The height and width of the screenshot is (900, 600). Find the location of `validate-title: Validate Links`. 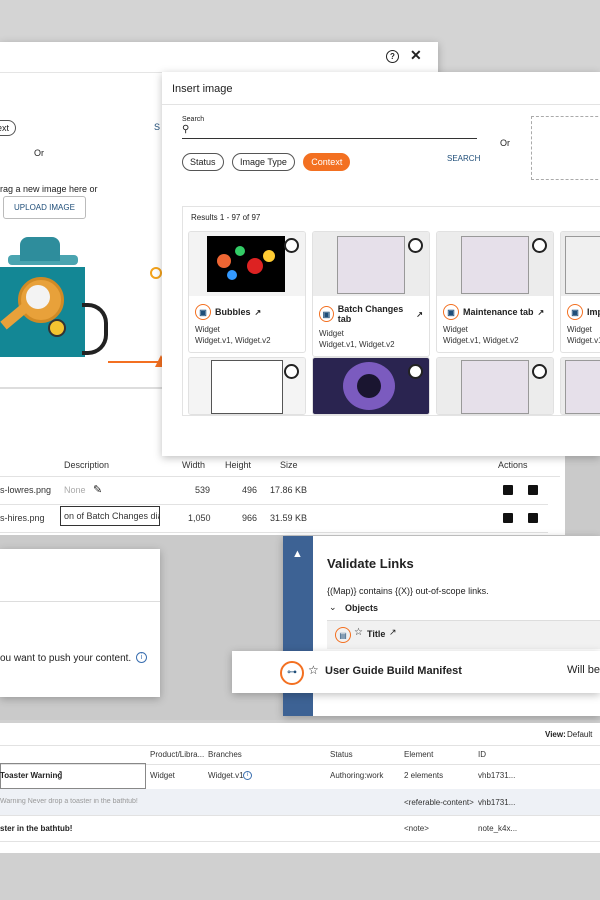

validate-title: Validate Links is located at coordinates (370, 563).